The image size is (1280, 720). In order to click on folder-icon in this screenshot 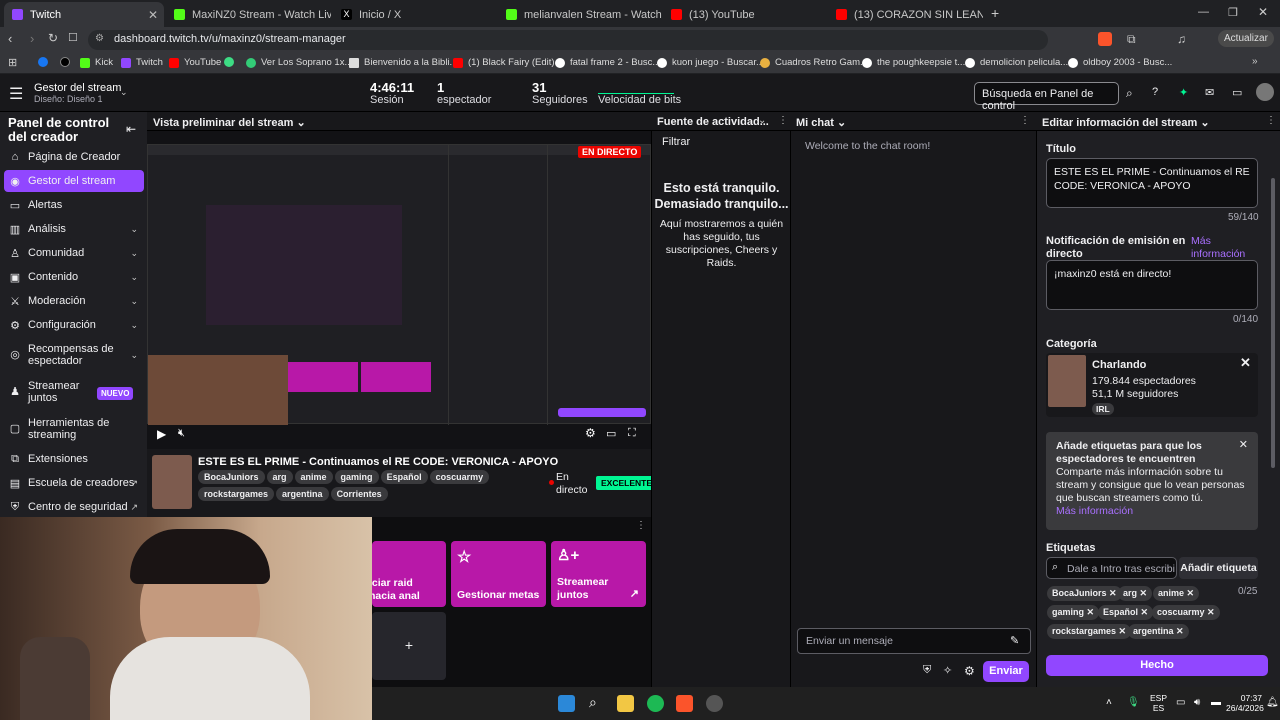, I will do `click(625, 703)`.